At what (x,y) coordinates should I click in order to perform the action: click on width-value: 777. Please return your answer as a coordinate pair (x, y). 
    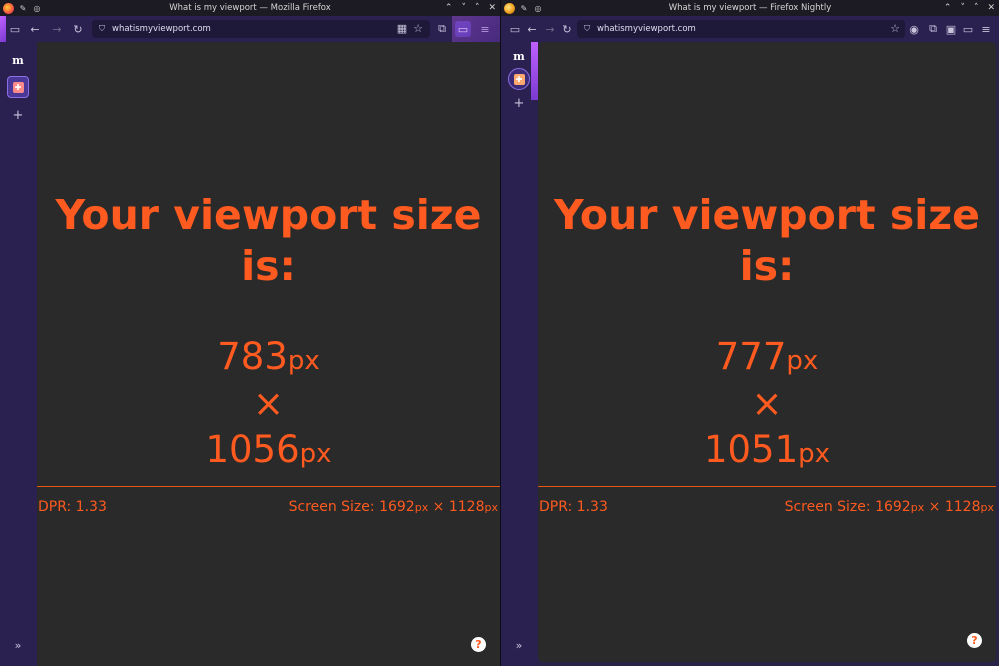
    Looking at the image, I should click on (751, 356).